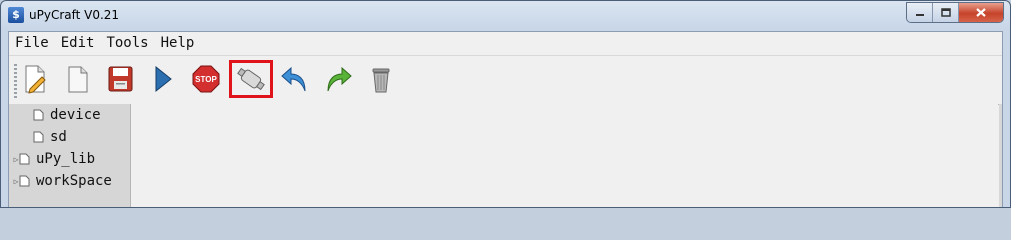 Image resolution: width=1011 pixels, height=240 pixels. I want to click on title-bar: $ uPyCraft V0.21, so click(505, 16).